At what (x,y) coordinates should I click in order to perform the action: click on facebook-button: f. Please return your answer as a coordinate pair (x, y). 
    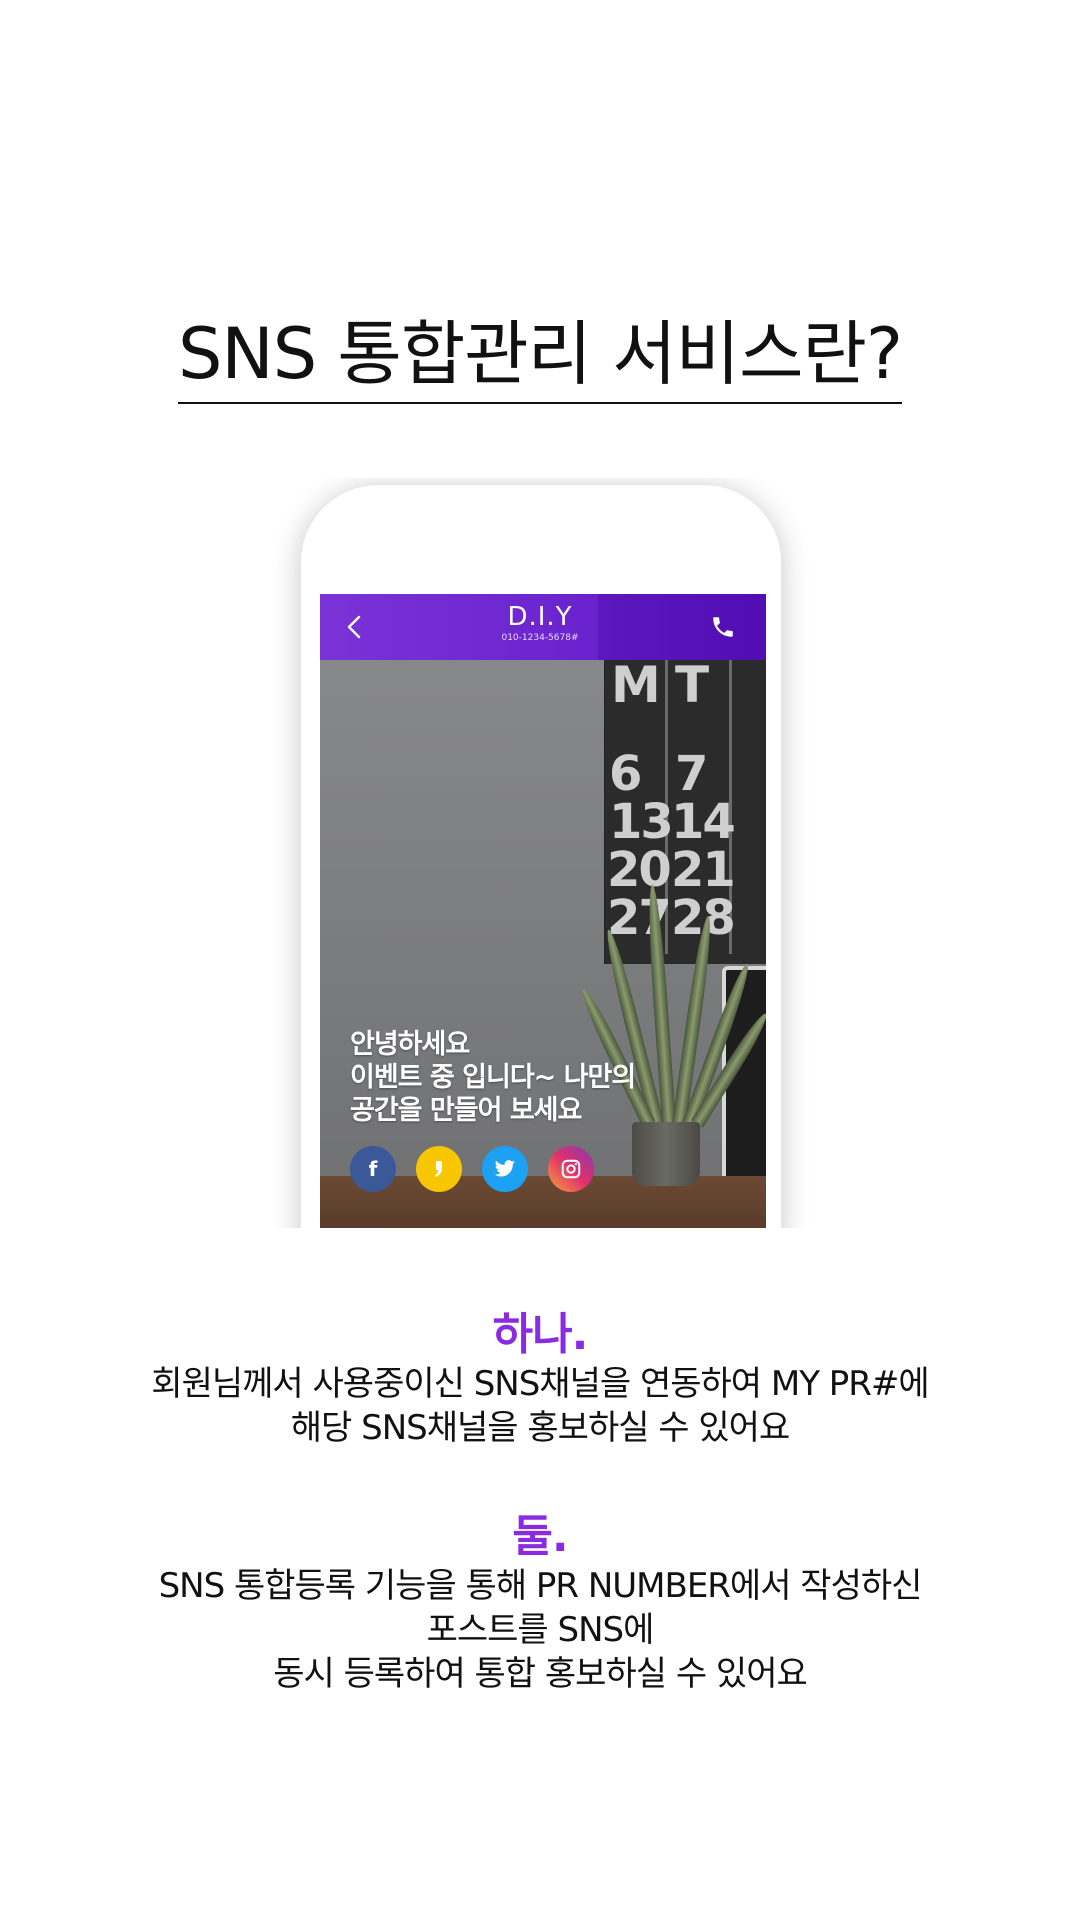
    Looking at the image, I should click on (373, 1169).